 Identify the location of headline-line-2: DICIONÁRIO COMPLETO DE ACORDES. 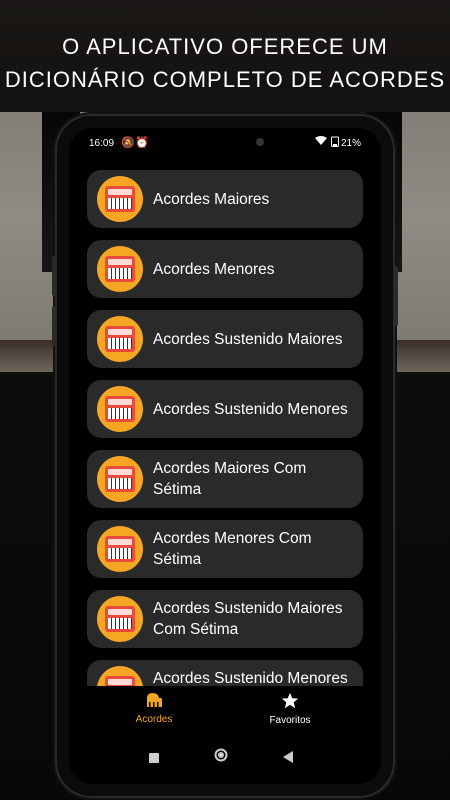
(225, 79).